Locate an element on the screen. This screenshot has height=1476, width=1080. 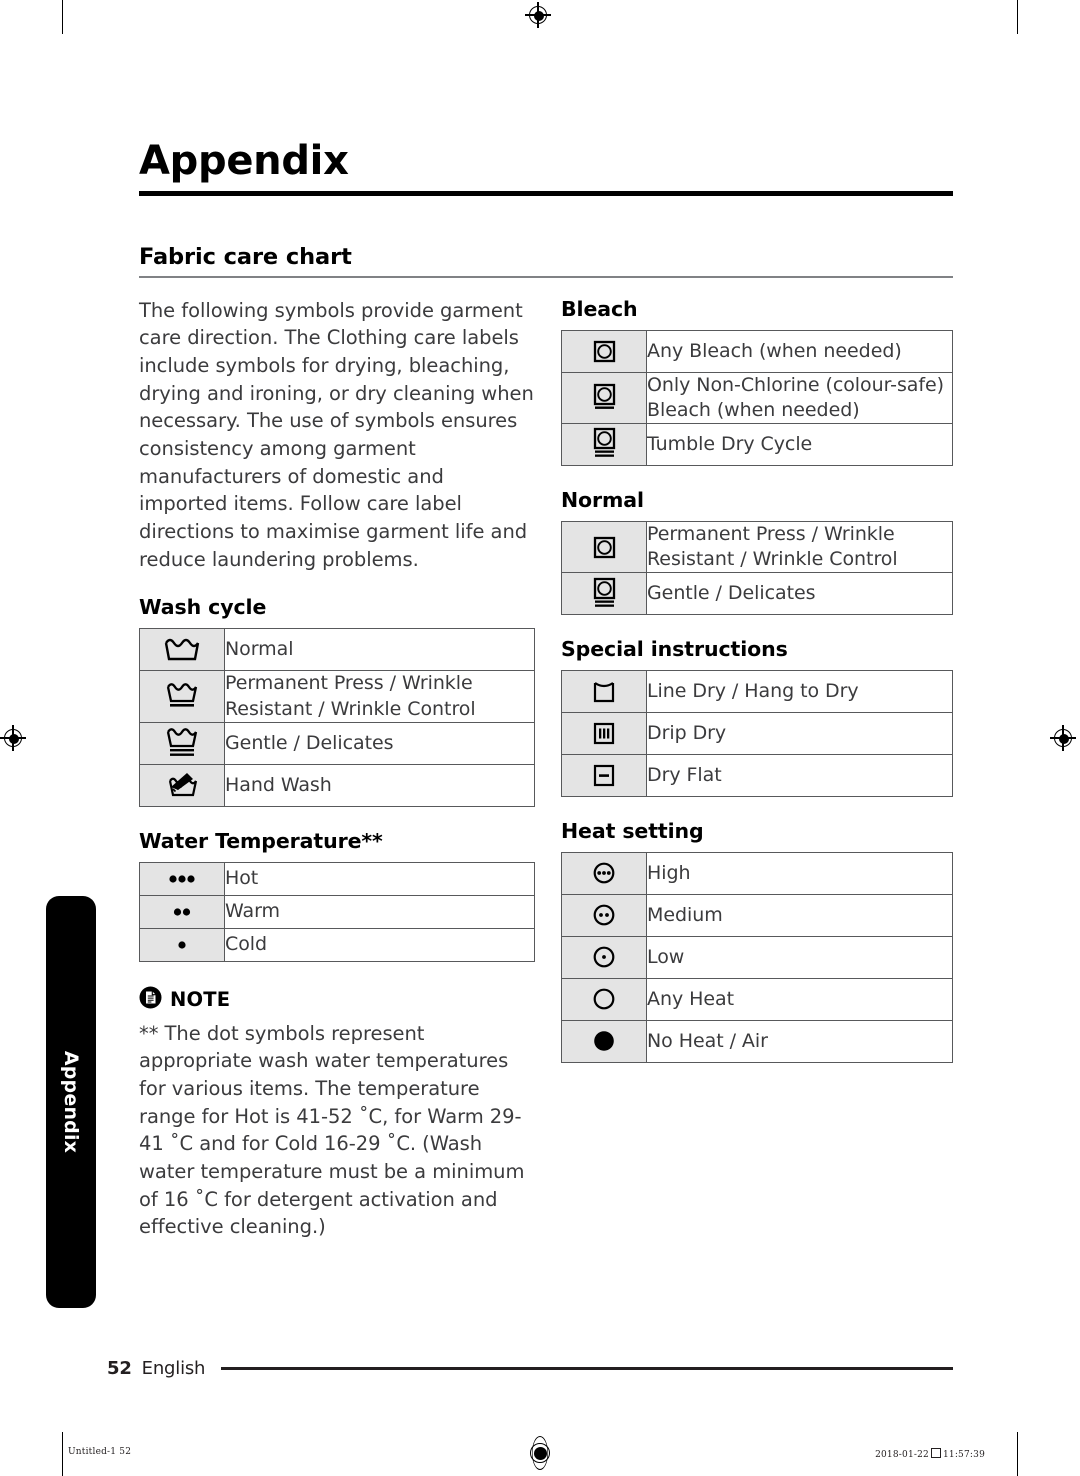
water-temperature-label: Hot is located at coordinates (379, 878).